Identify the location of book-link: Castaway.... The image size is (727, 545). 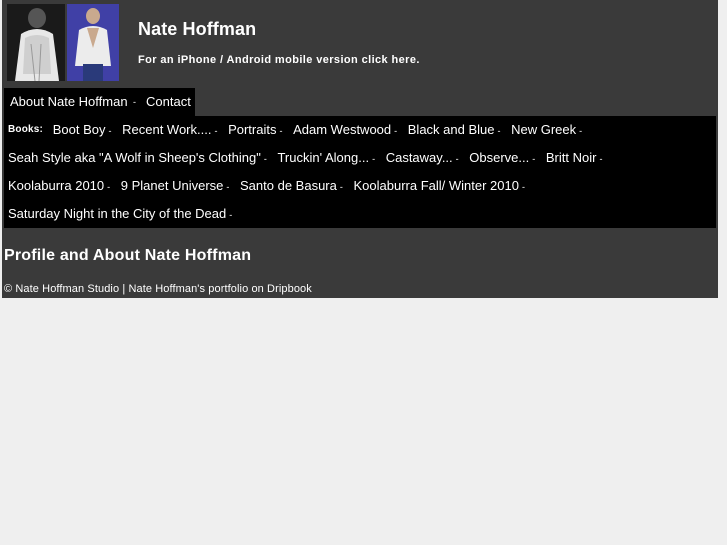
(419, 157).